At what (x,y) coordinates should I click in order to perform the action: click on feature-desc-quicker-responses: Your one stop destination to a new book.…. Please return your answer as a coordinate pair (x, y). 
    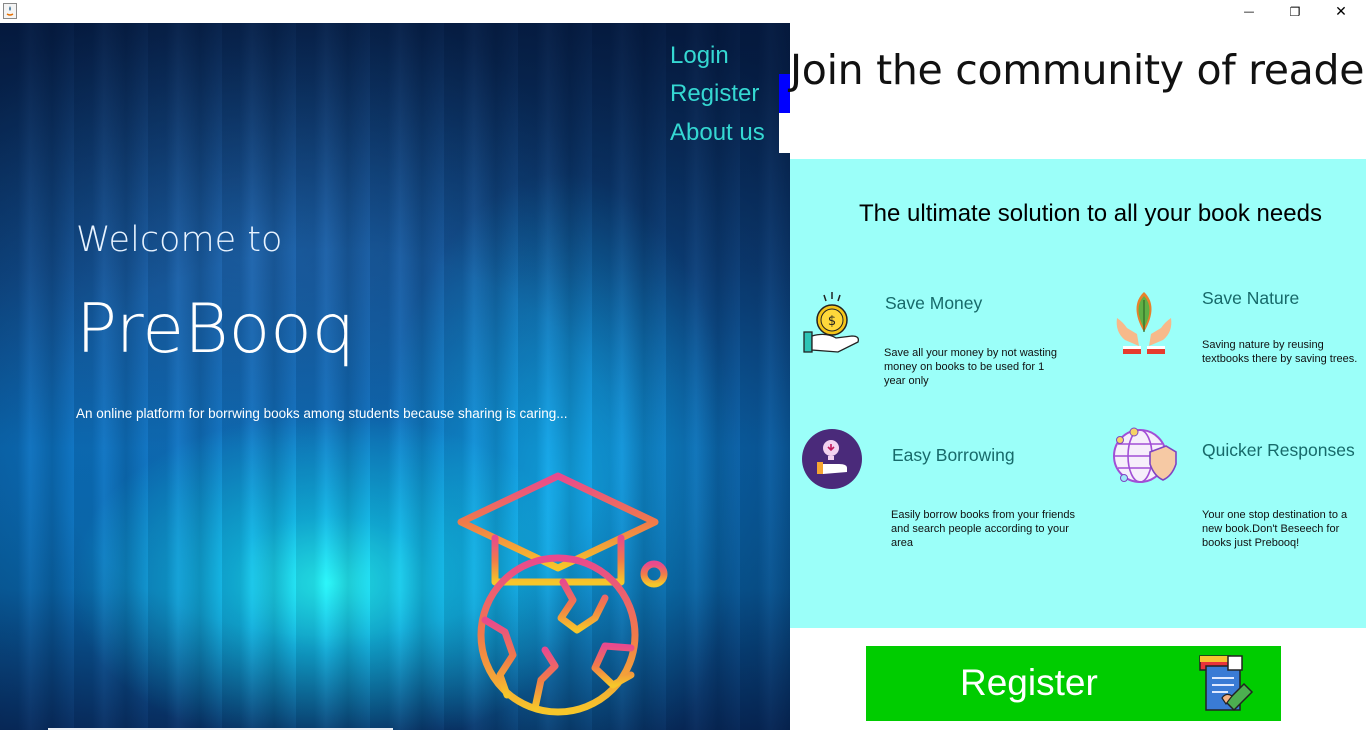
    Looking at the image, I should click on (1275, 529).